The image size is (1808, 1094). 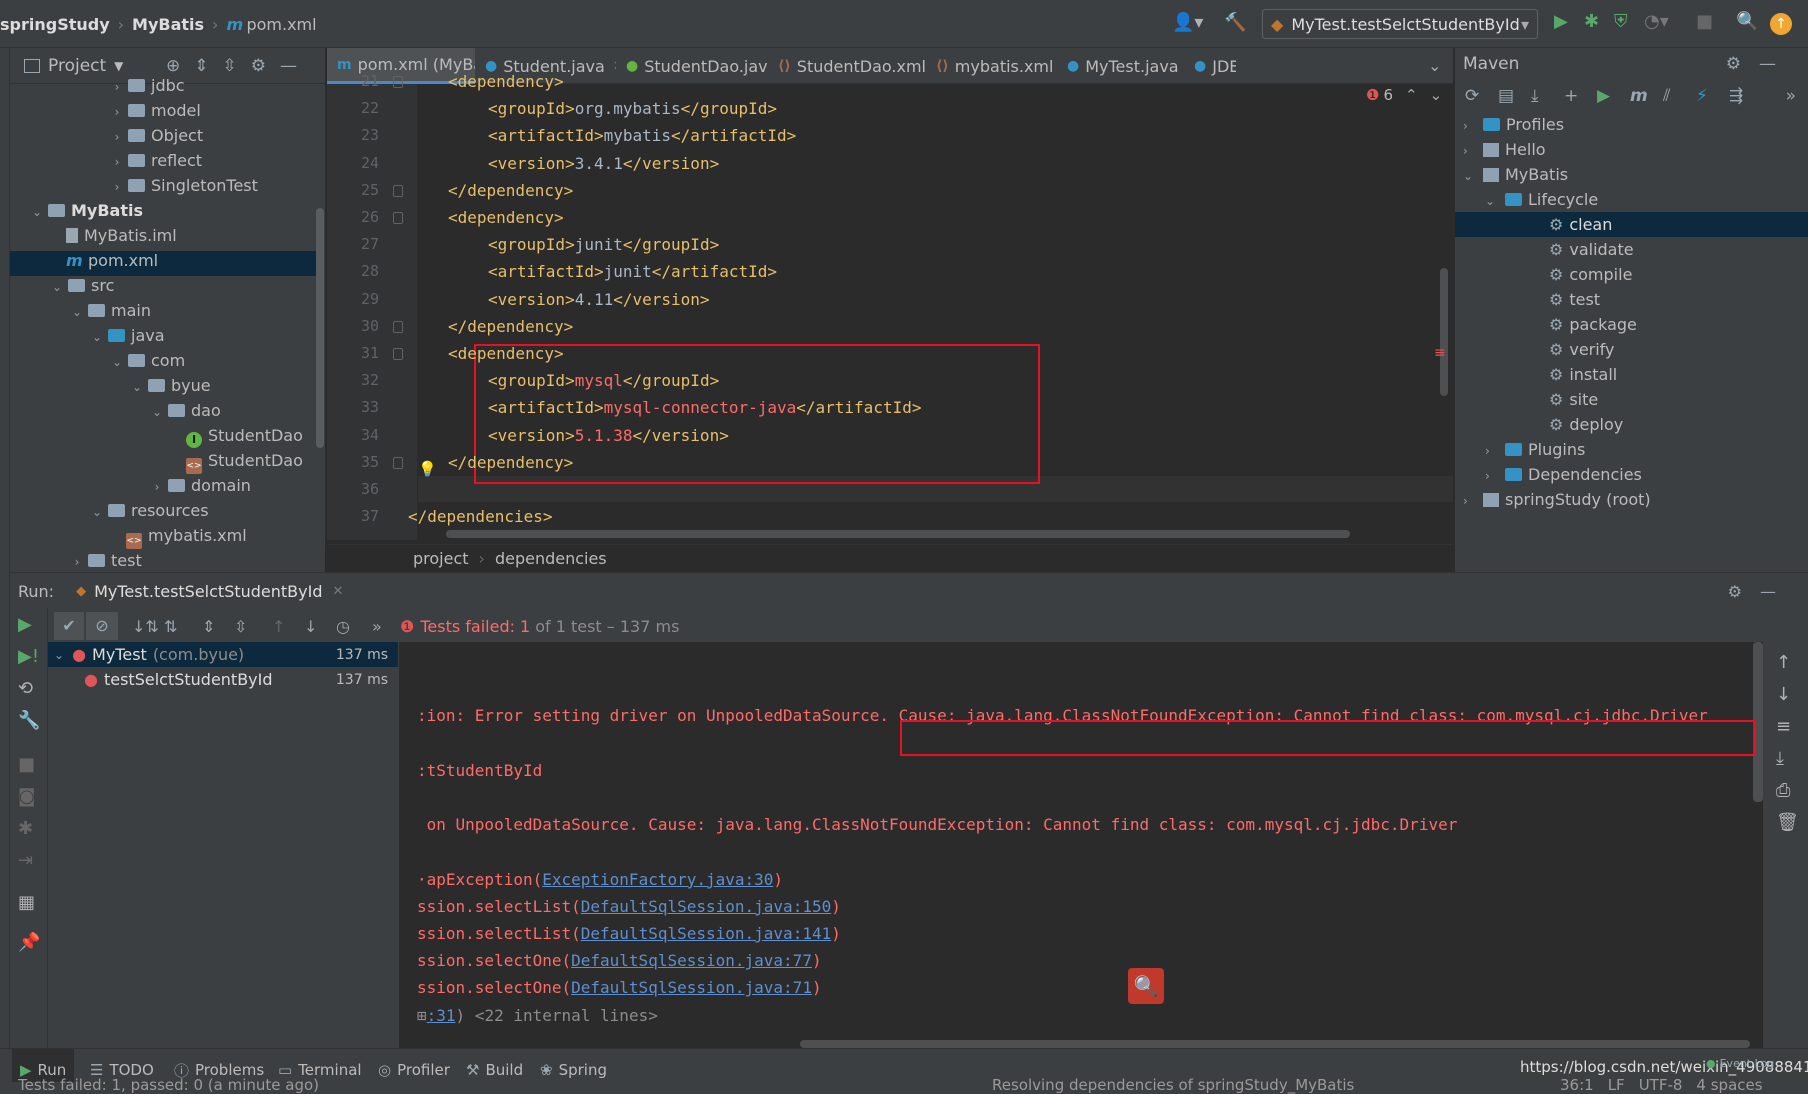 What do you see at coordinates (1712, 96) in the screenshot?
I see `skip-tests-icon: ⚡` at bounding box center [1712, 96].